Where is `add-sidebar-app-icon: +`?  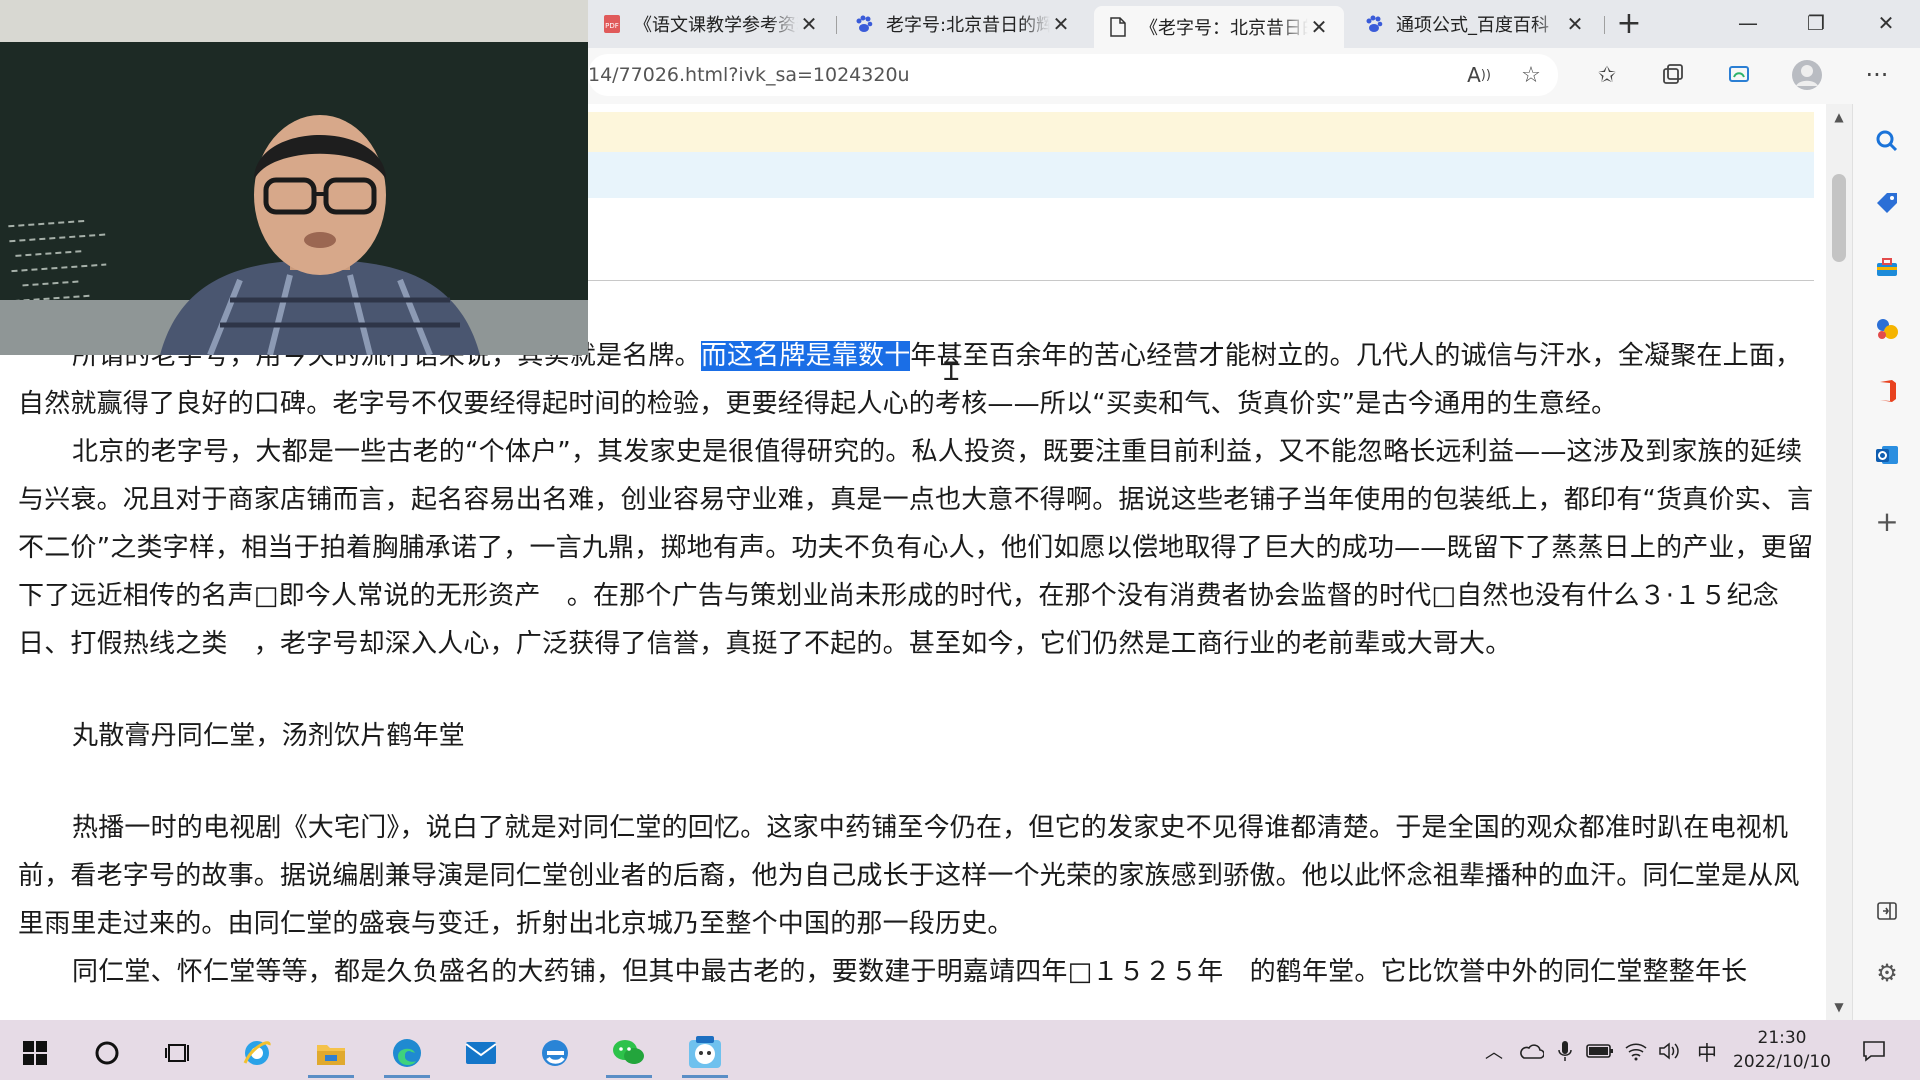
add-sidebar-app-icon: + is located at coordinates (1887, 521).